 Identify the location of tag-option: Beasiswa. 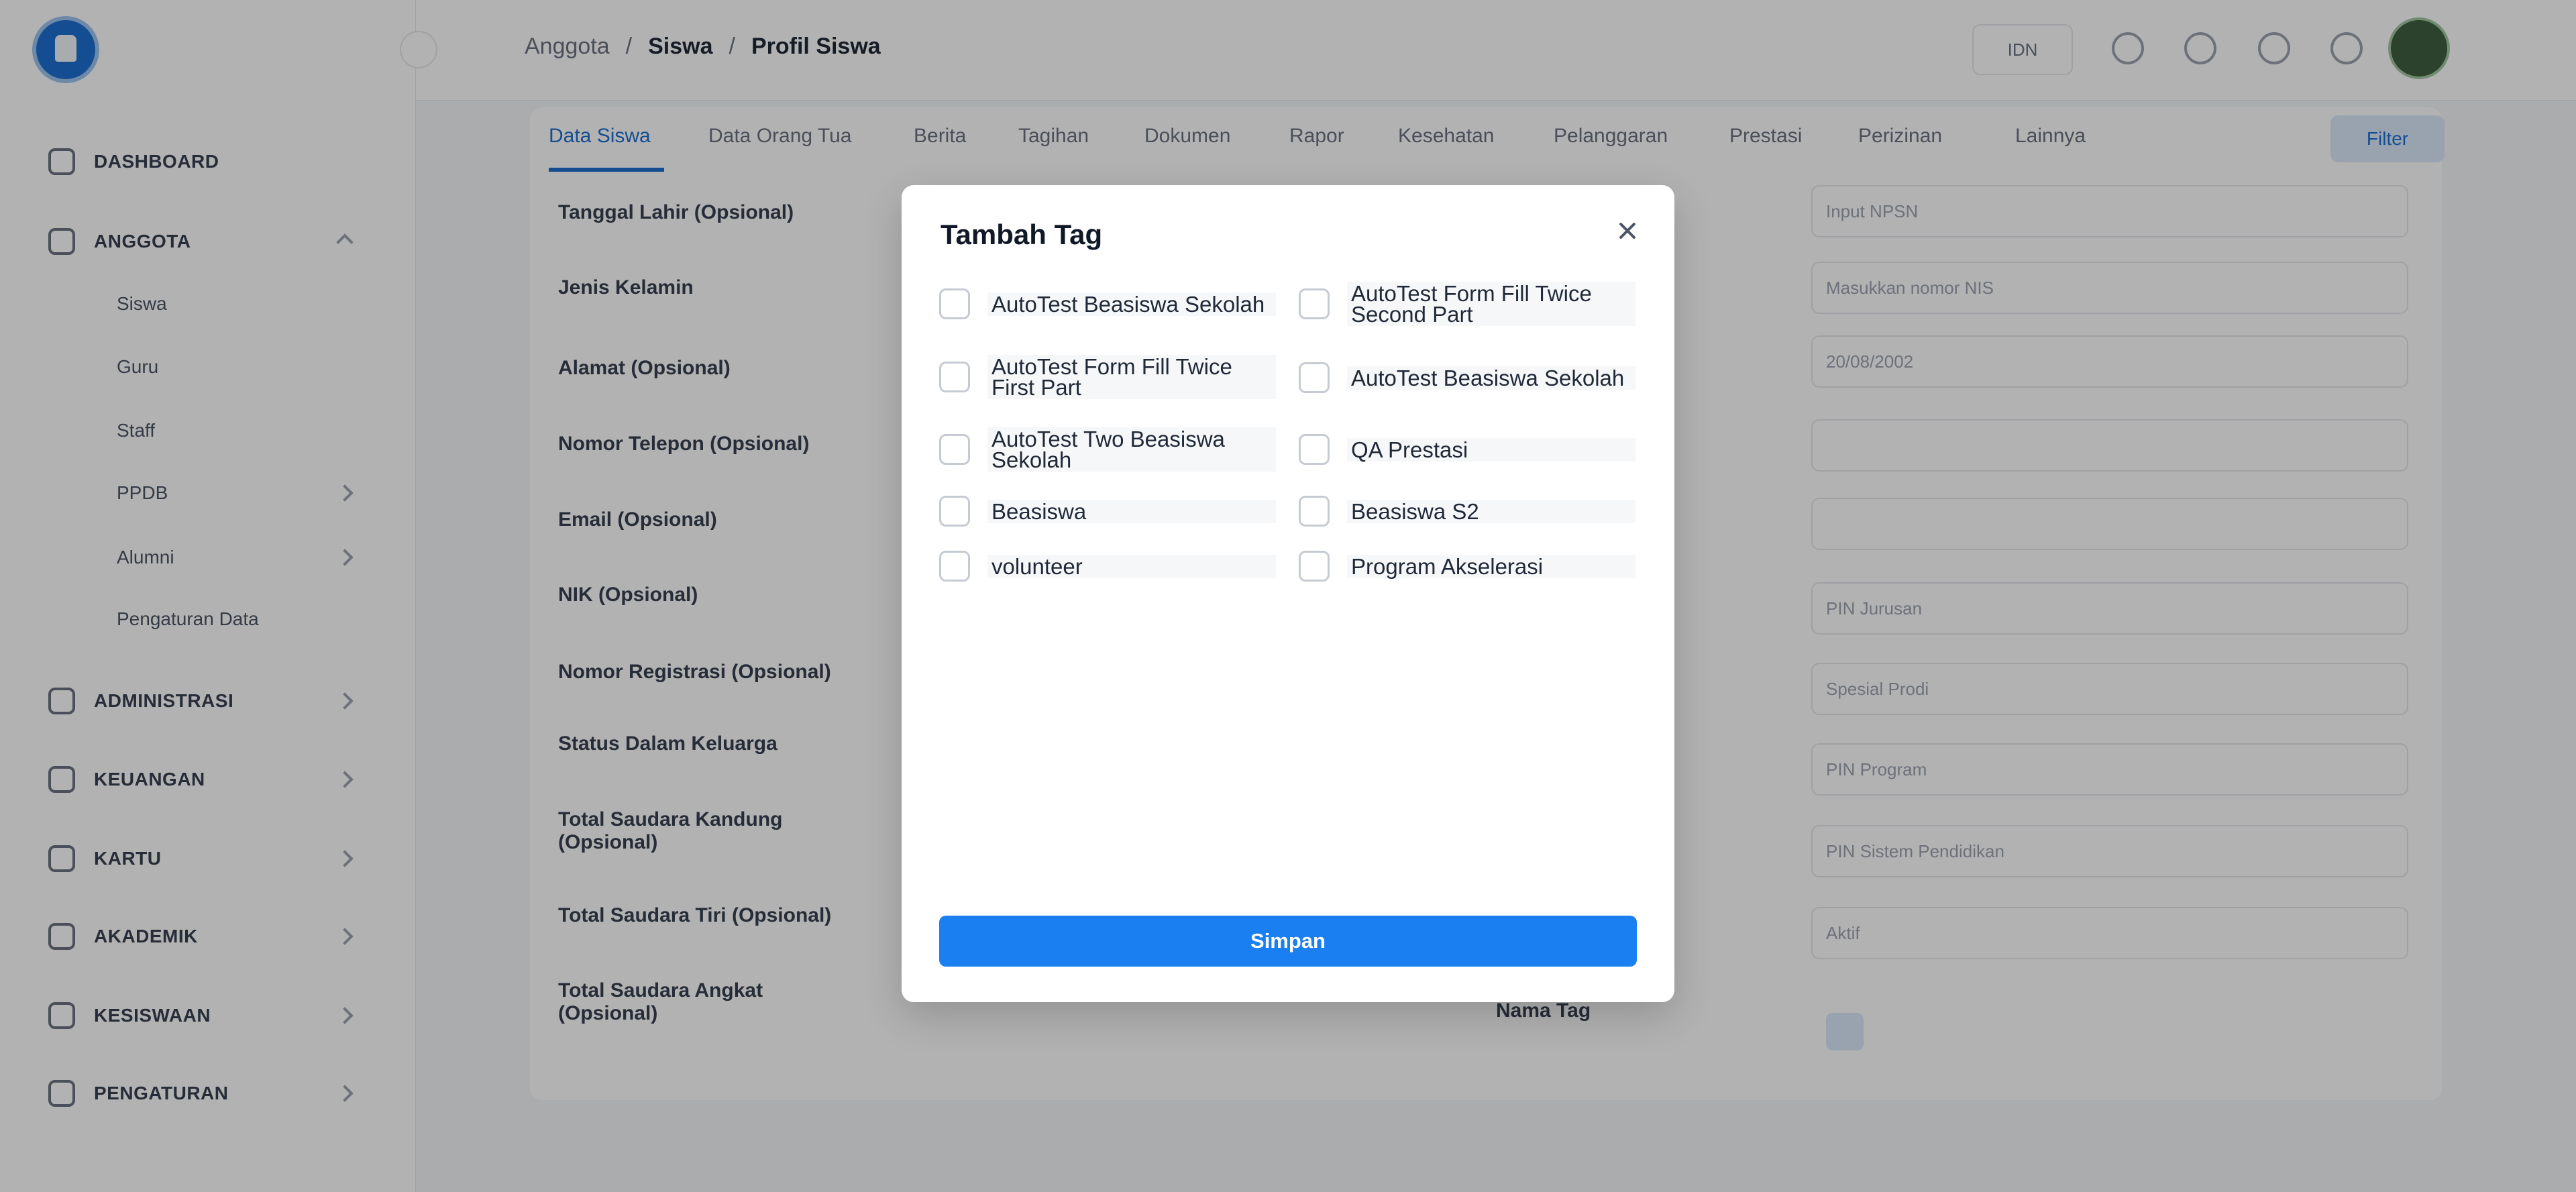
(1107, 511).